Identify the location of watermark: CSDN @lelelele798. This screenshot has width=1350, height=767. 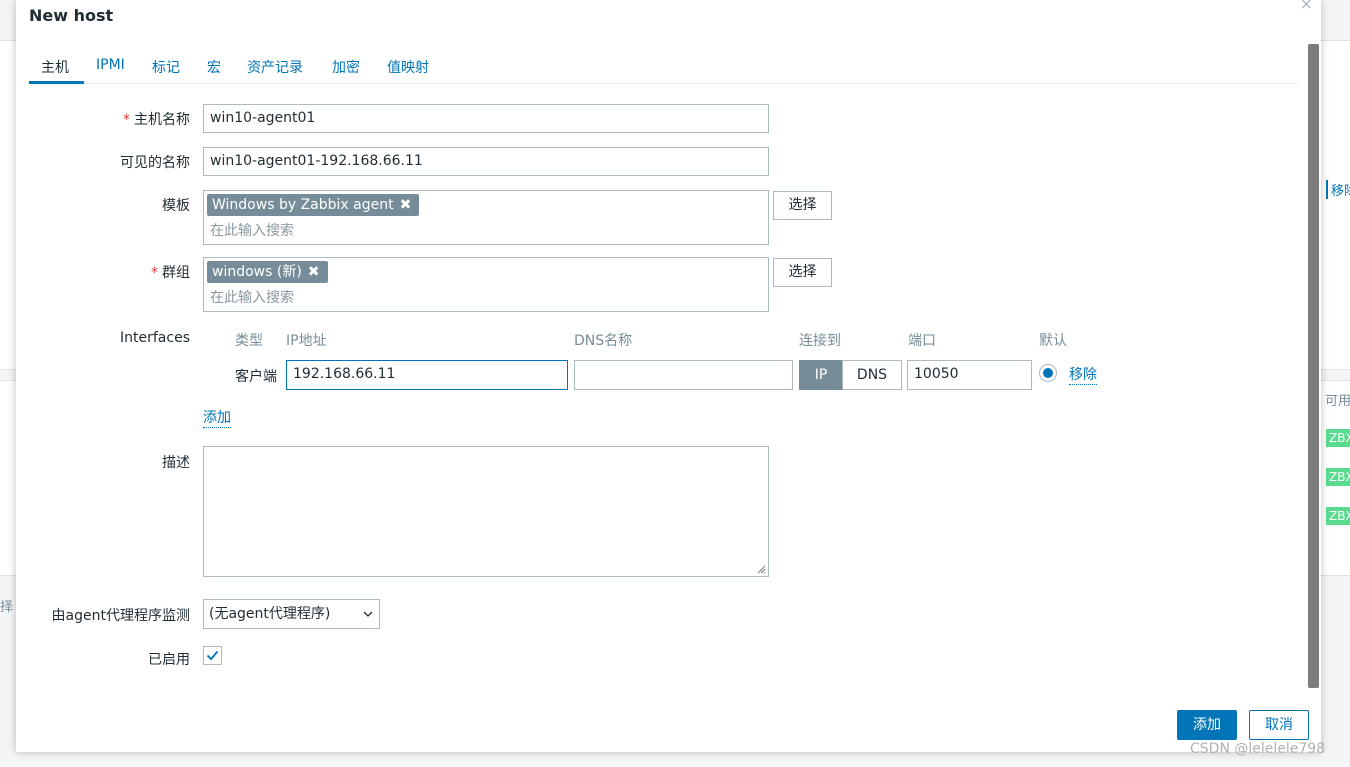
(1258, 749).